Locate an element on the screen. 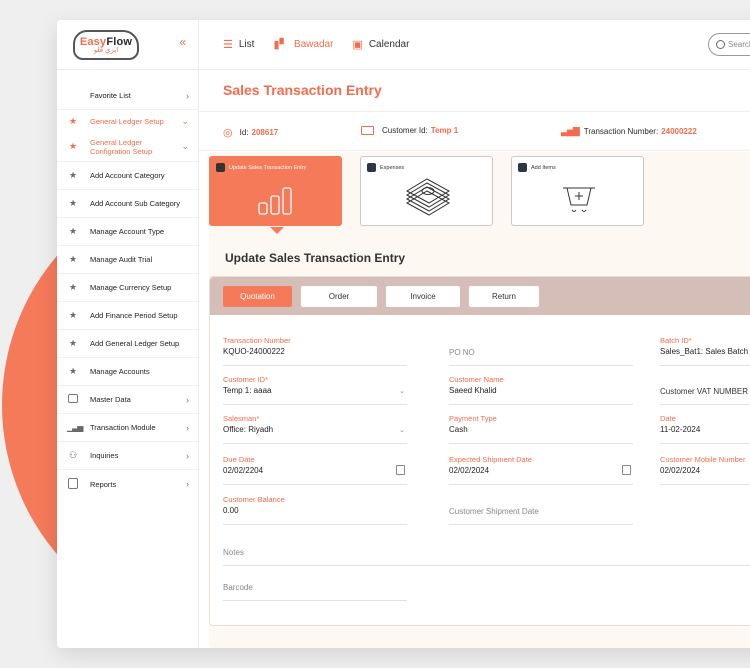 This screenshot has width=750, height=668. expected-shipment-date-field: Expected Shipment Date 02/02/2024 is located at coordinates (541, 470).